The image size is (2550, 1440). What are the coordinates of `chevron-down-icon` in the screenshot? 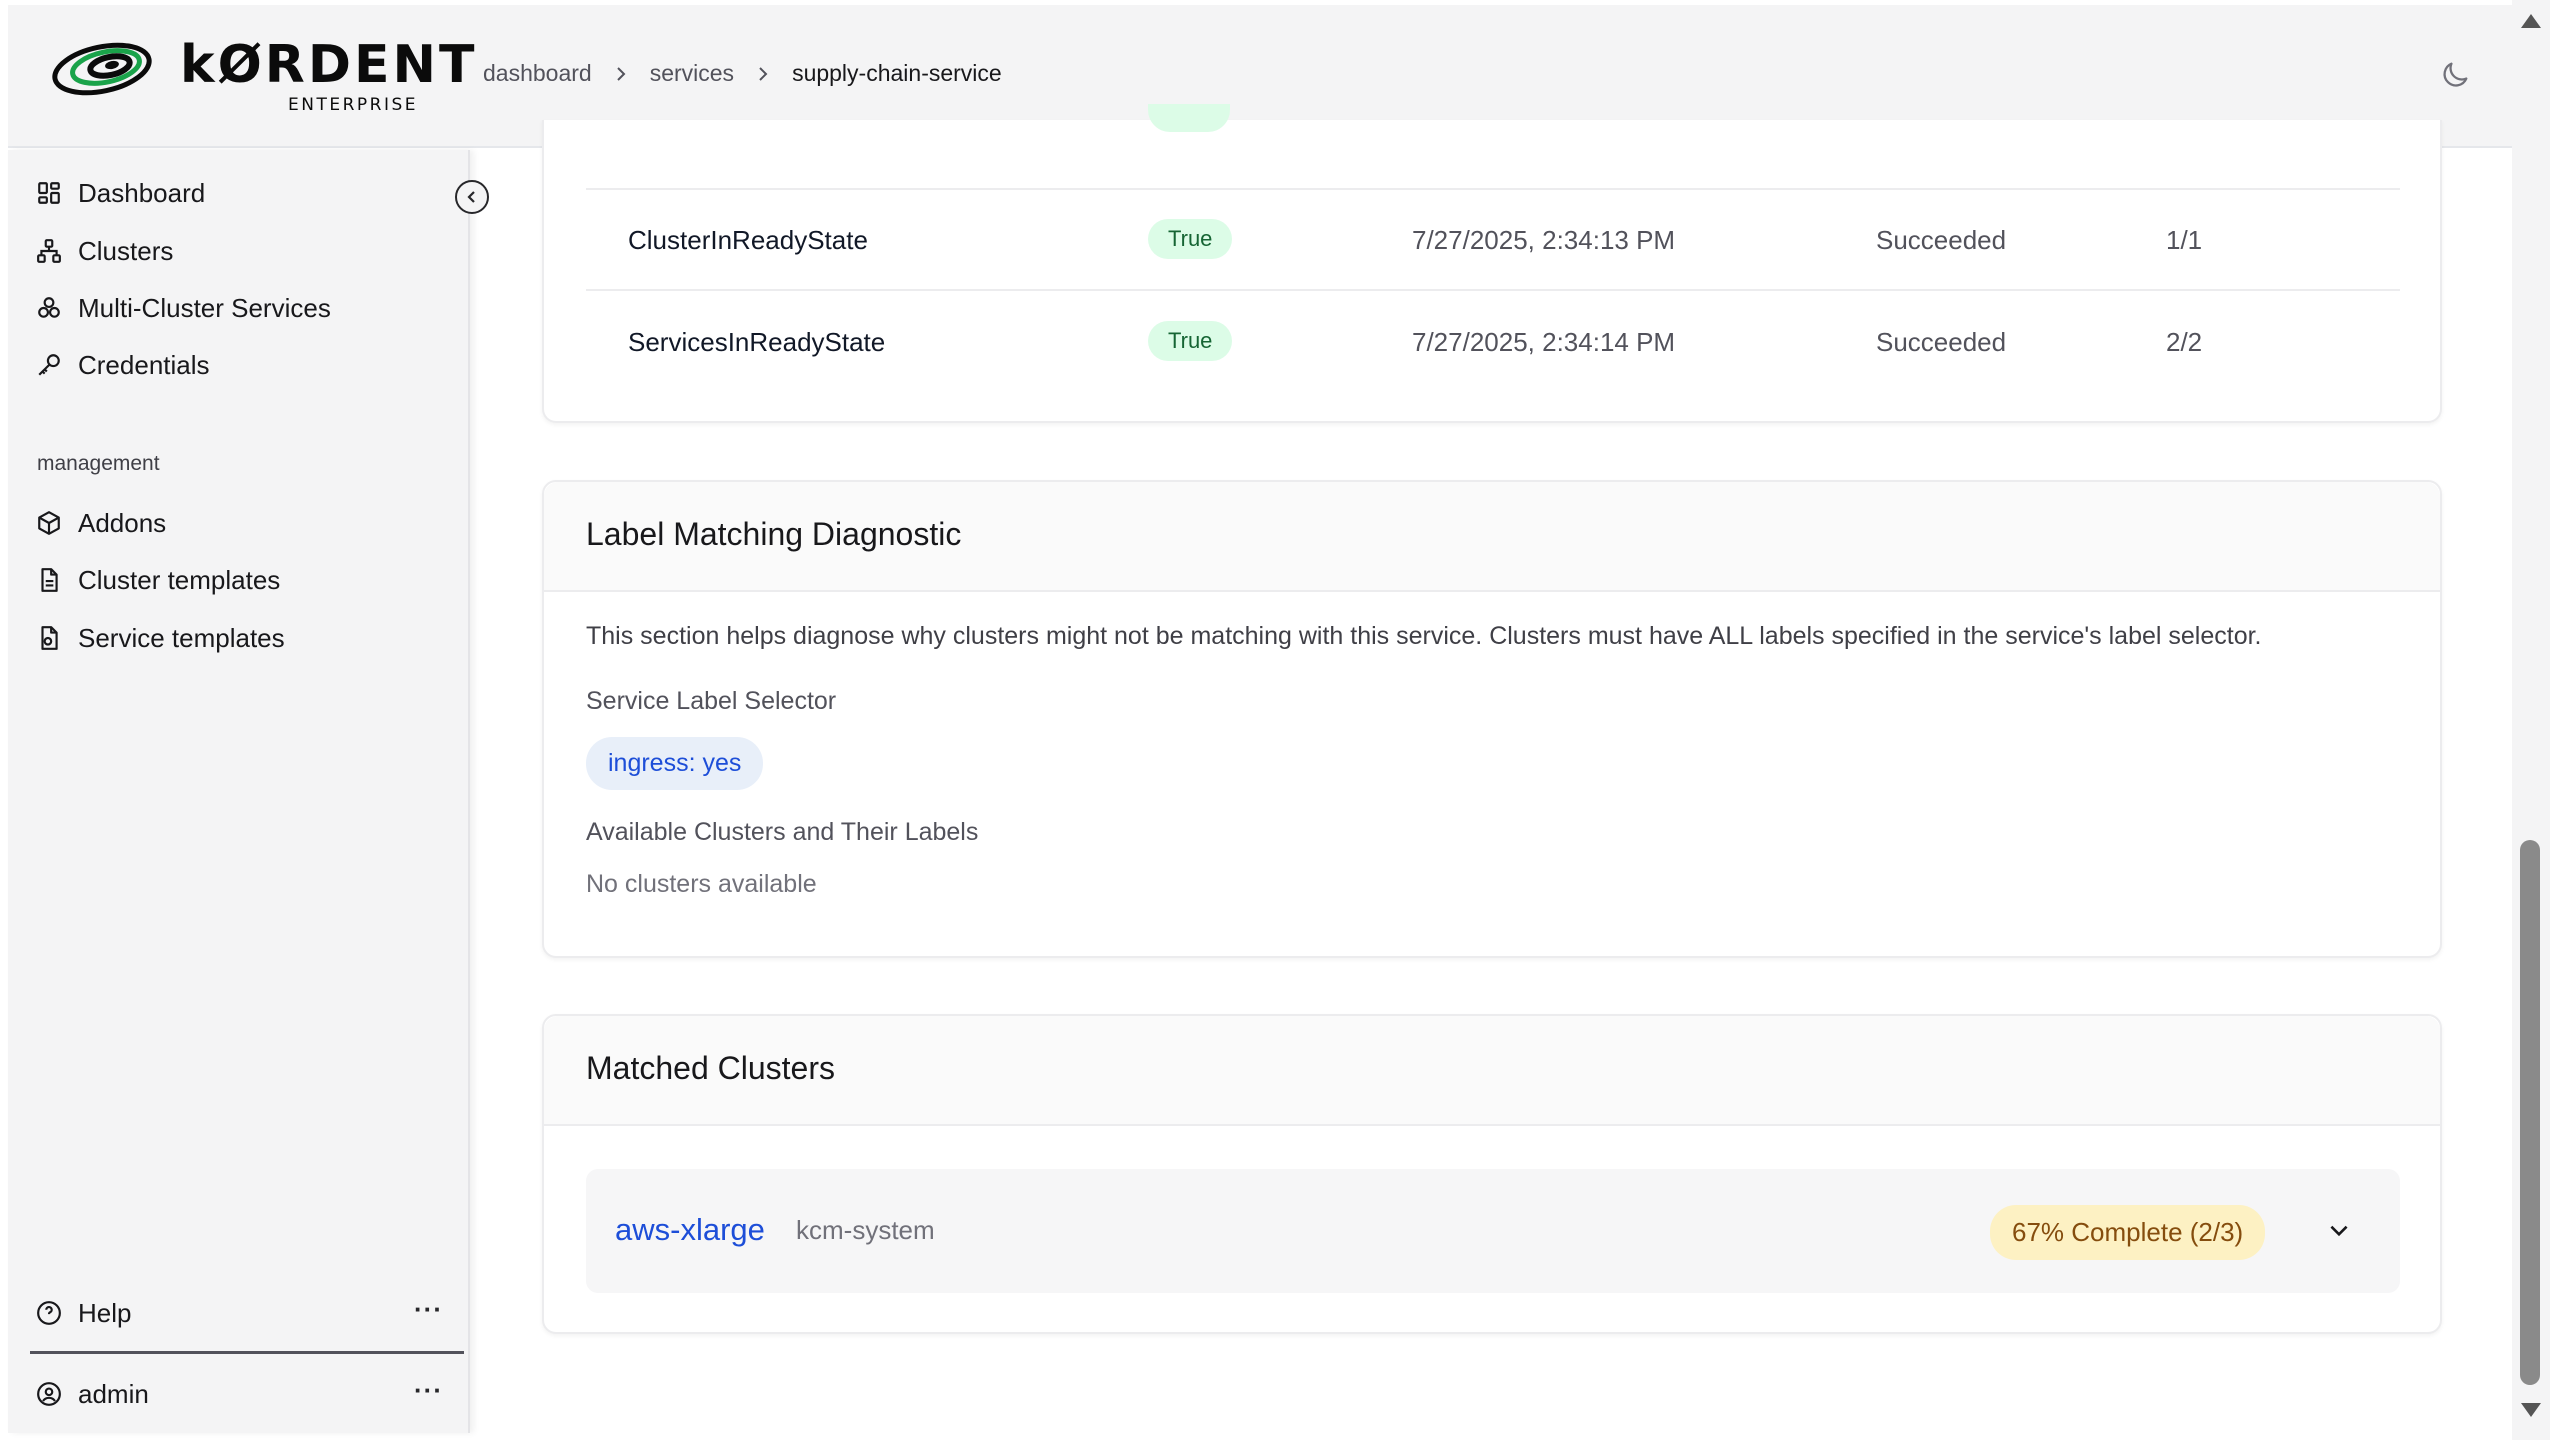 It's located at (2339, 1231).